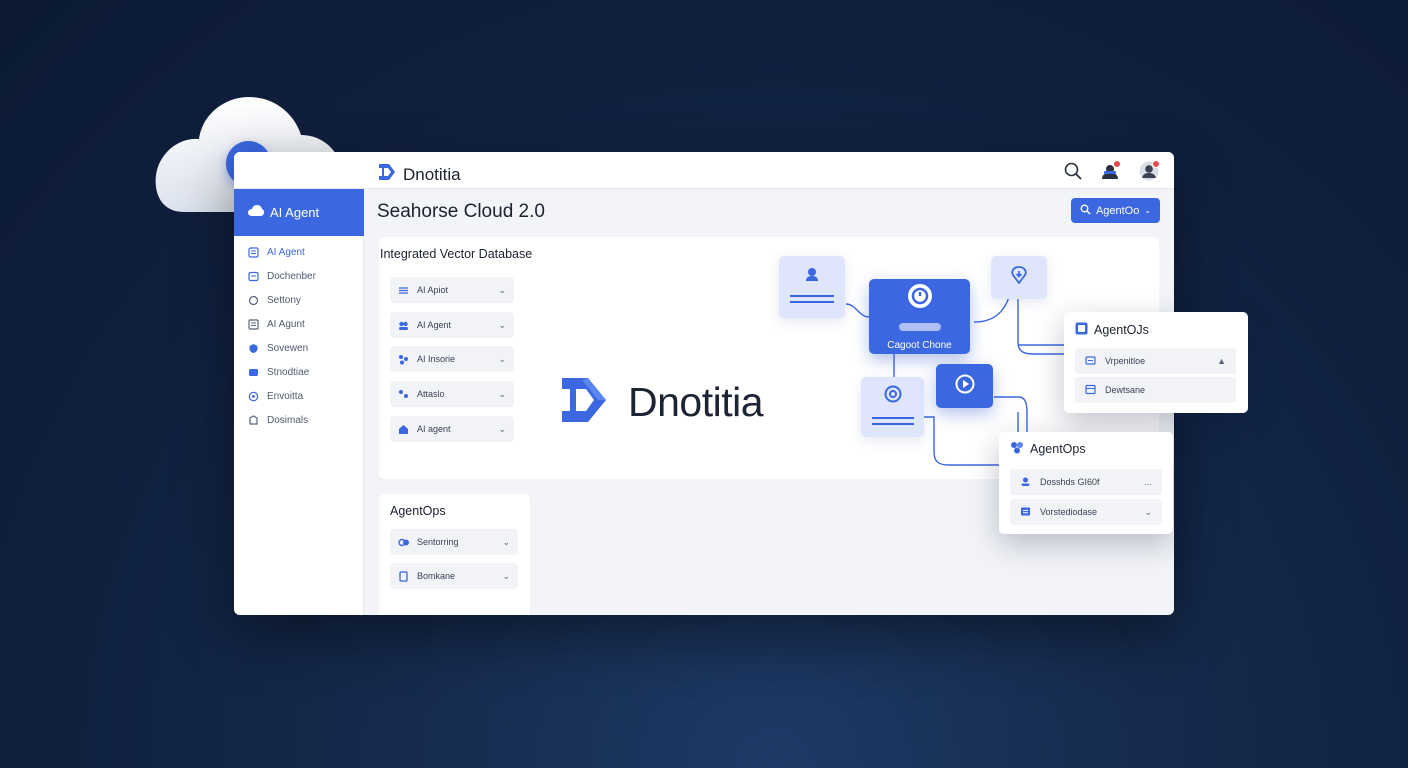 This screenshot has width=1408, height=768. I want to click on card-row-label: Vrpenitloe, so click(1125, 361).